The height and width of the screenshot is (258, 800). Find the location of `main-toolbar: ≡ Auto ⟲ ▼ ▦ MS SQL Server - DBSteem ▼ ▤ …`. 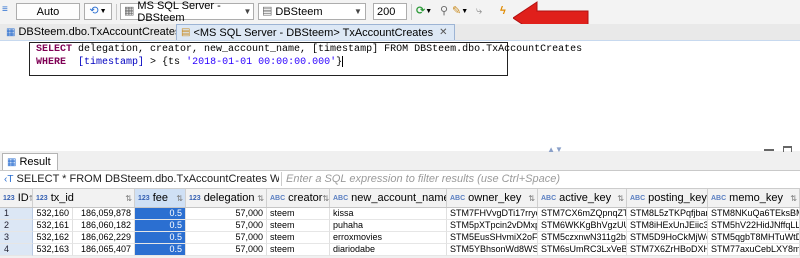

main-toolbar: ≡ Auto ⟲ ▼ ▦ MS SQL Server - DBSteem ▼ ▤ … is located at coordinates (400, 17).